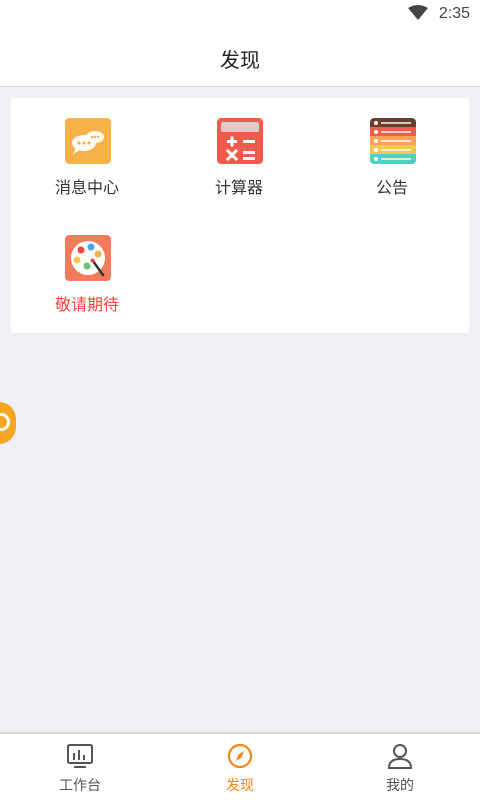  I want to click on floating-radio-button, so click(8, 423).